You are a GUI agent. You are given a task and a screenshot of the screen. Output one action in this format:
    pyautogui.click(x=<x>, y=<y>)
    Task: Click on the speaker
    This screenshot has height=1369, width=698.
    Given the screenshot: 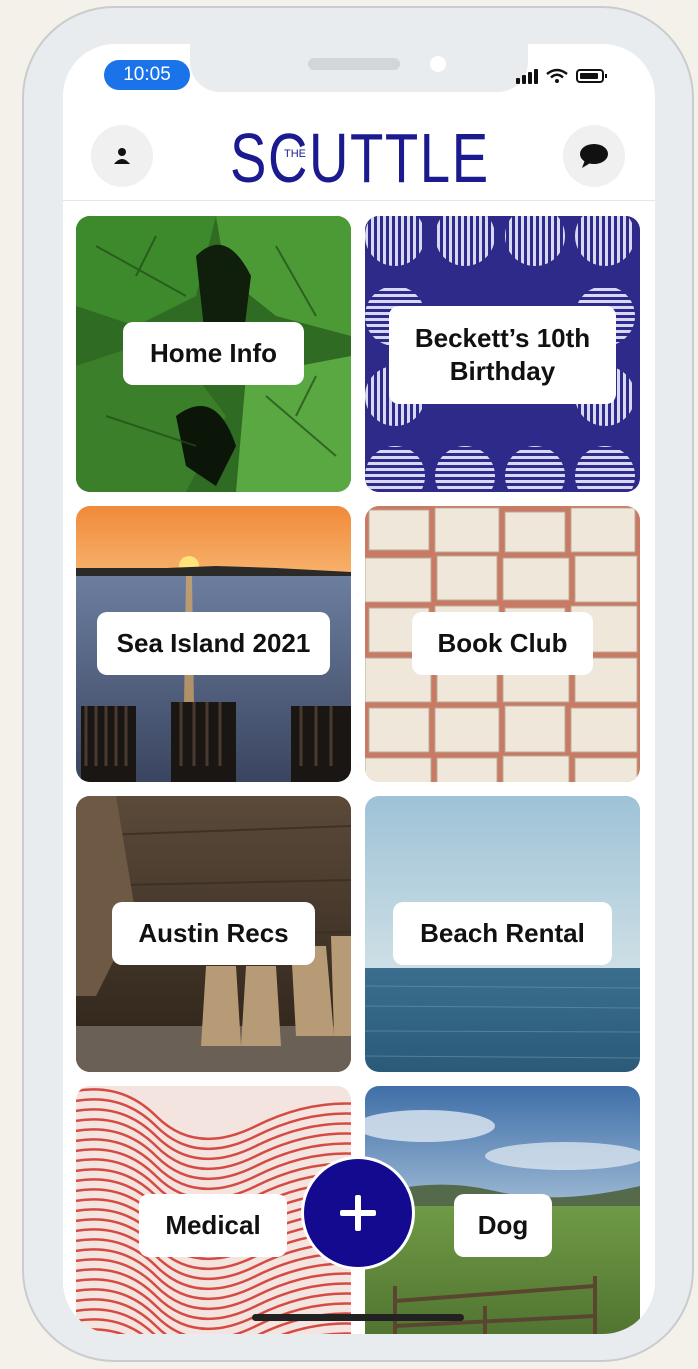 What is the action you would take?
    pyautogui.click(x=354, y=64)
    